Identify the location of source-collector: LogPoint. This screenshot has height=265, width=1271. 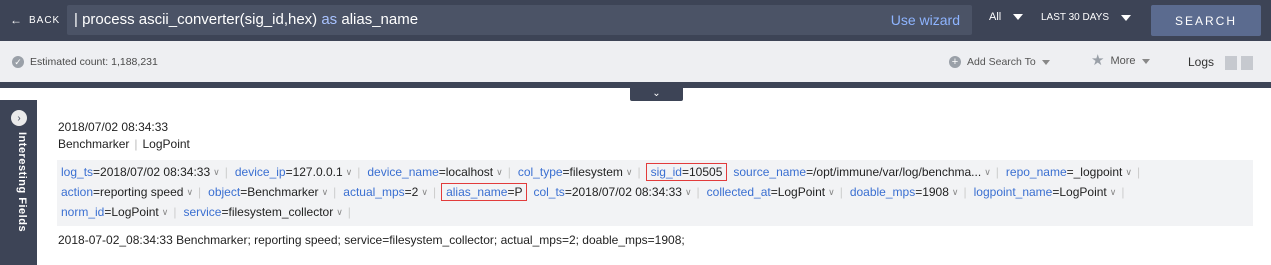
(166, 144).